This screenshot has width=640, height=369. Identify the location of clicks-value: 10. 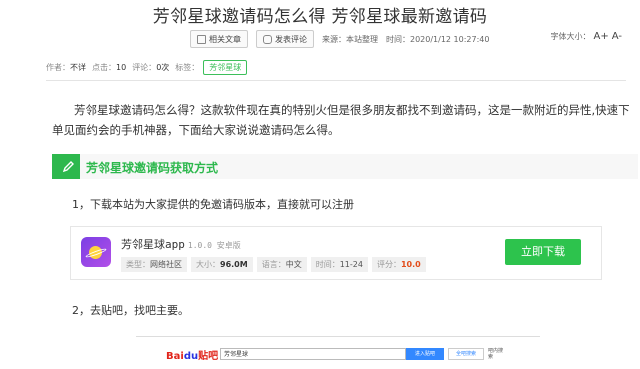
(121, 67).